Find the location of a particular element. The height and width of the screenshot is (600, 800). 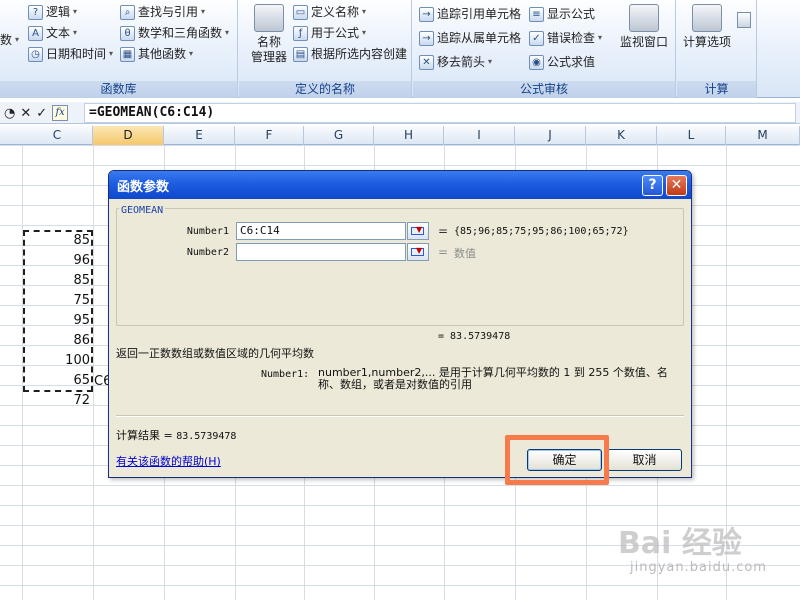

evaluate-formula-label: 公式求值 is located at coordinates (571, 62).